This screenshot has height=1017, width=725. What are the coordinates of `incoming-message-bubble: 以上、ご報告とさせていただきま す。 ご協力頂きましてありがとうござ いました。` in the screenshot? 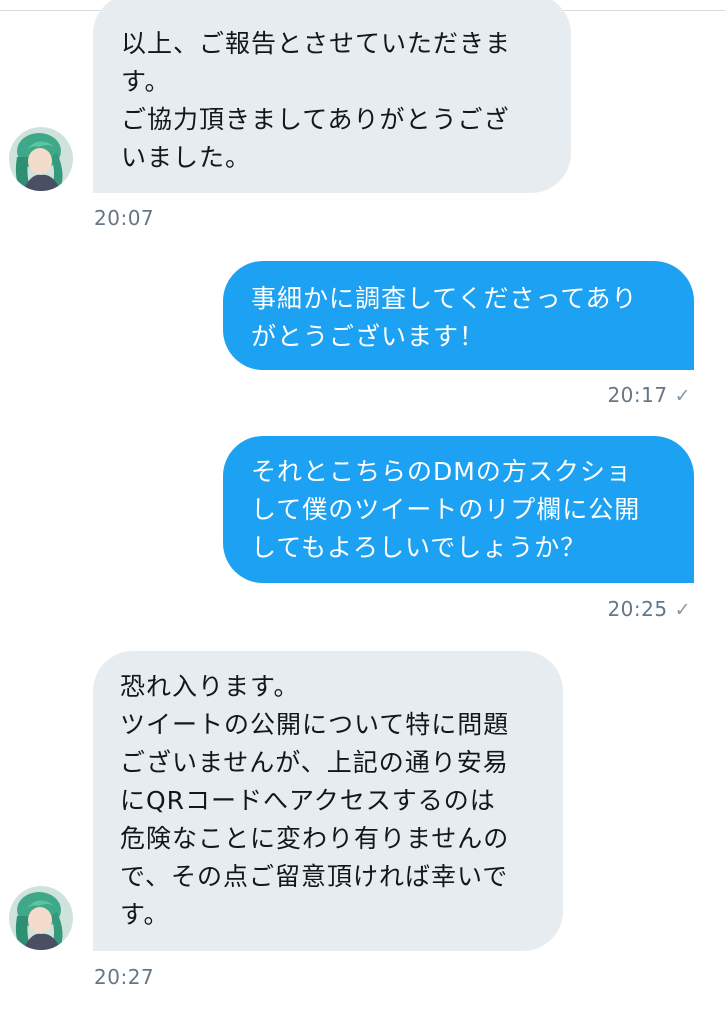 It's located at (332, 96).